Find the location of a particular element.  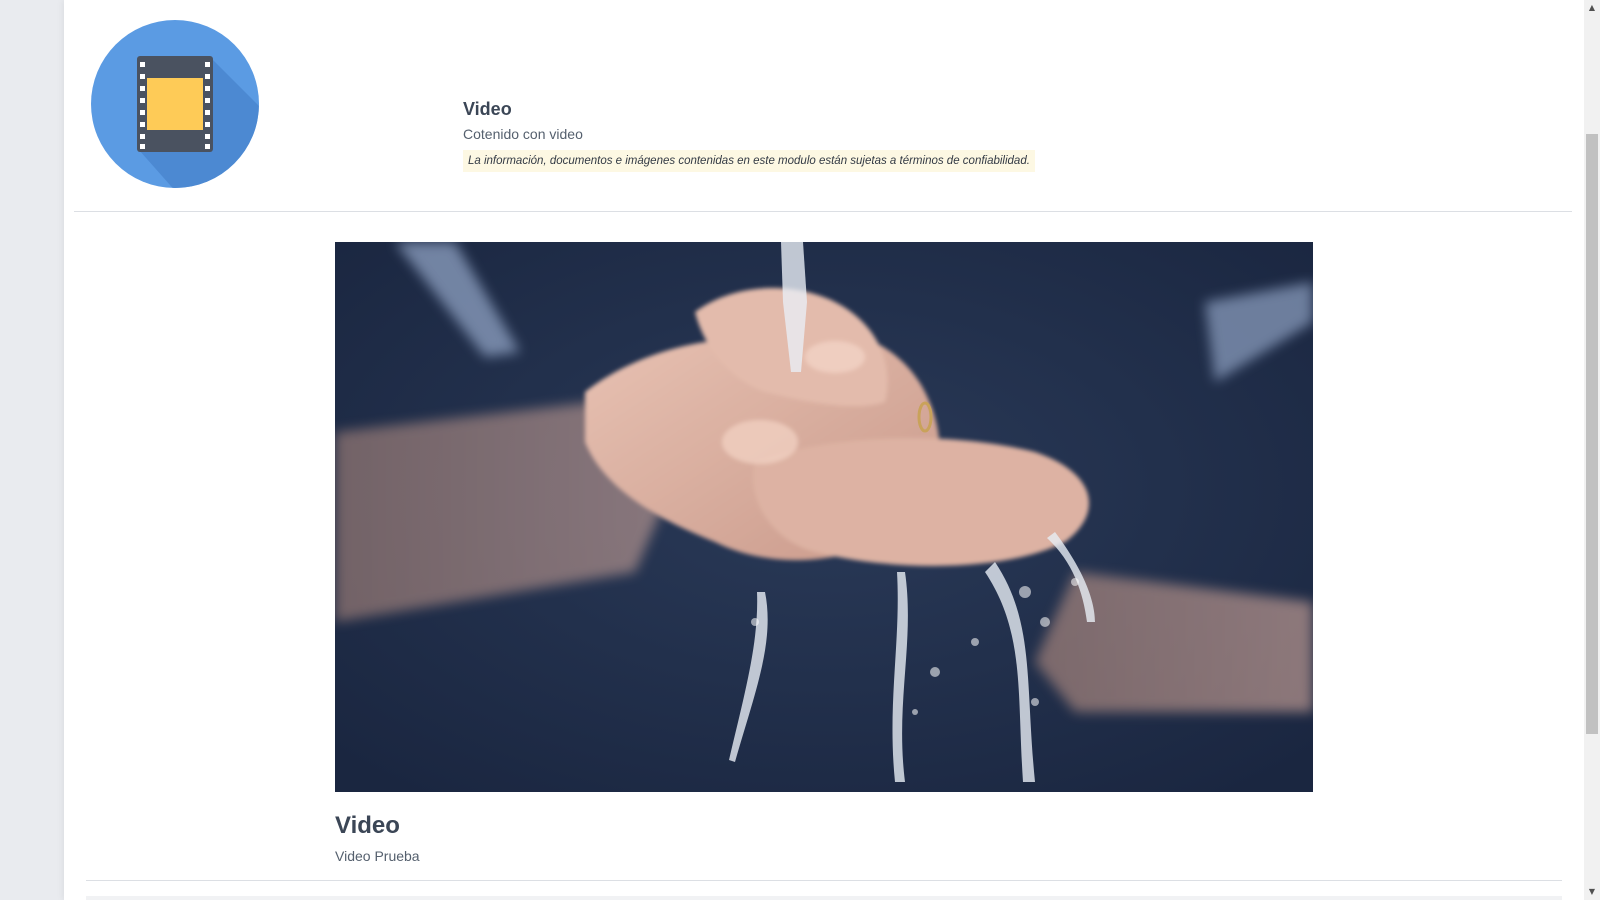

video-title: Video is located at coordinates (367, 825).